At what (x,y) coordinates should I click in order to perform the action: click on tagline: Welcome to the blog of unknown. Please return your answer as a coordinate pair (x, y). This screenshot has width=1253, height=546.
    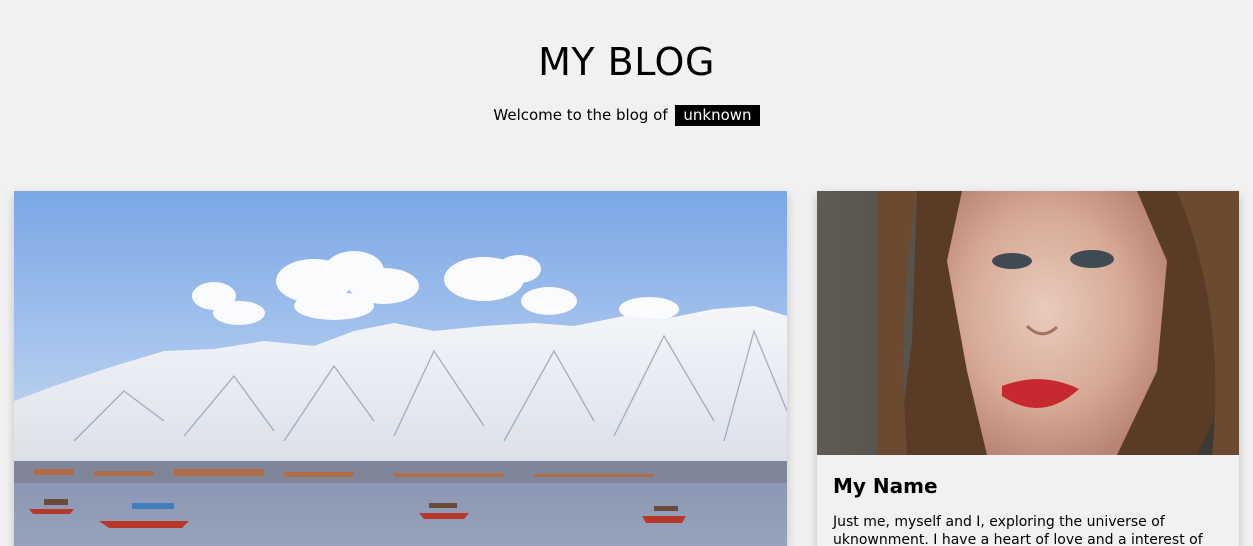
    Looking at the image, I should click on (626, 115).